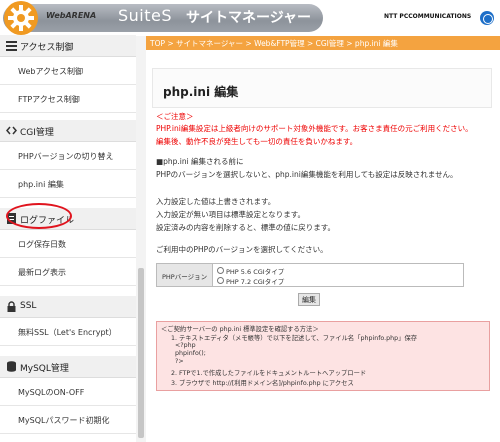 Image resolution: width=500 pixels, height=442 pixels. Describe the element at coordinates (68, 307) in the screenshot. I see `sidebar-section-ssl: SSL` at that location.